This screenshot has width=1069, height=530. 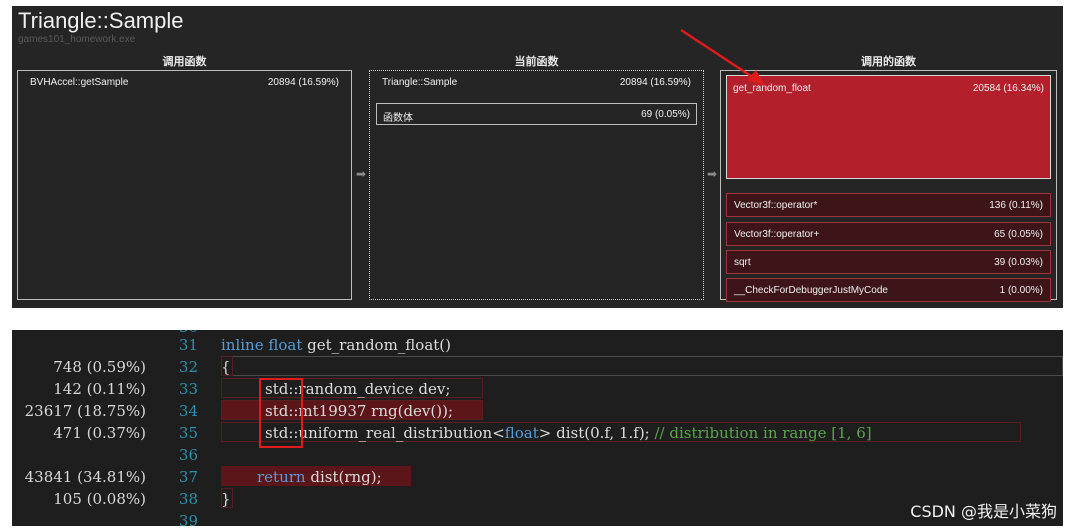 What do you see at coordinates (77, 39) in the screenshot?
I see `process-name: games101_homework.exe` at bounding box center [77, 39].